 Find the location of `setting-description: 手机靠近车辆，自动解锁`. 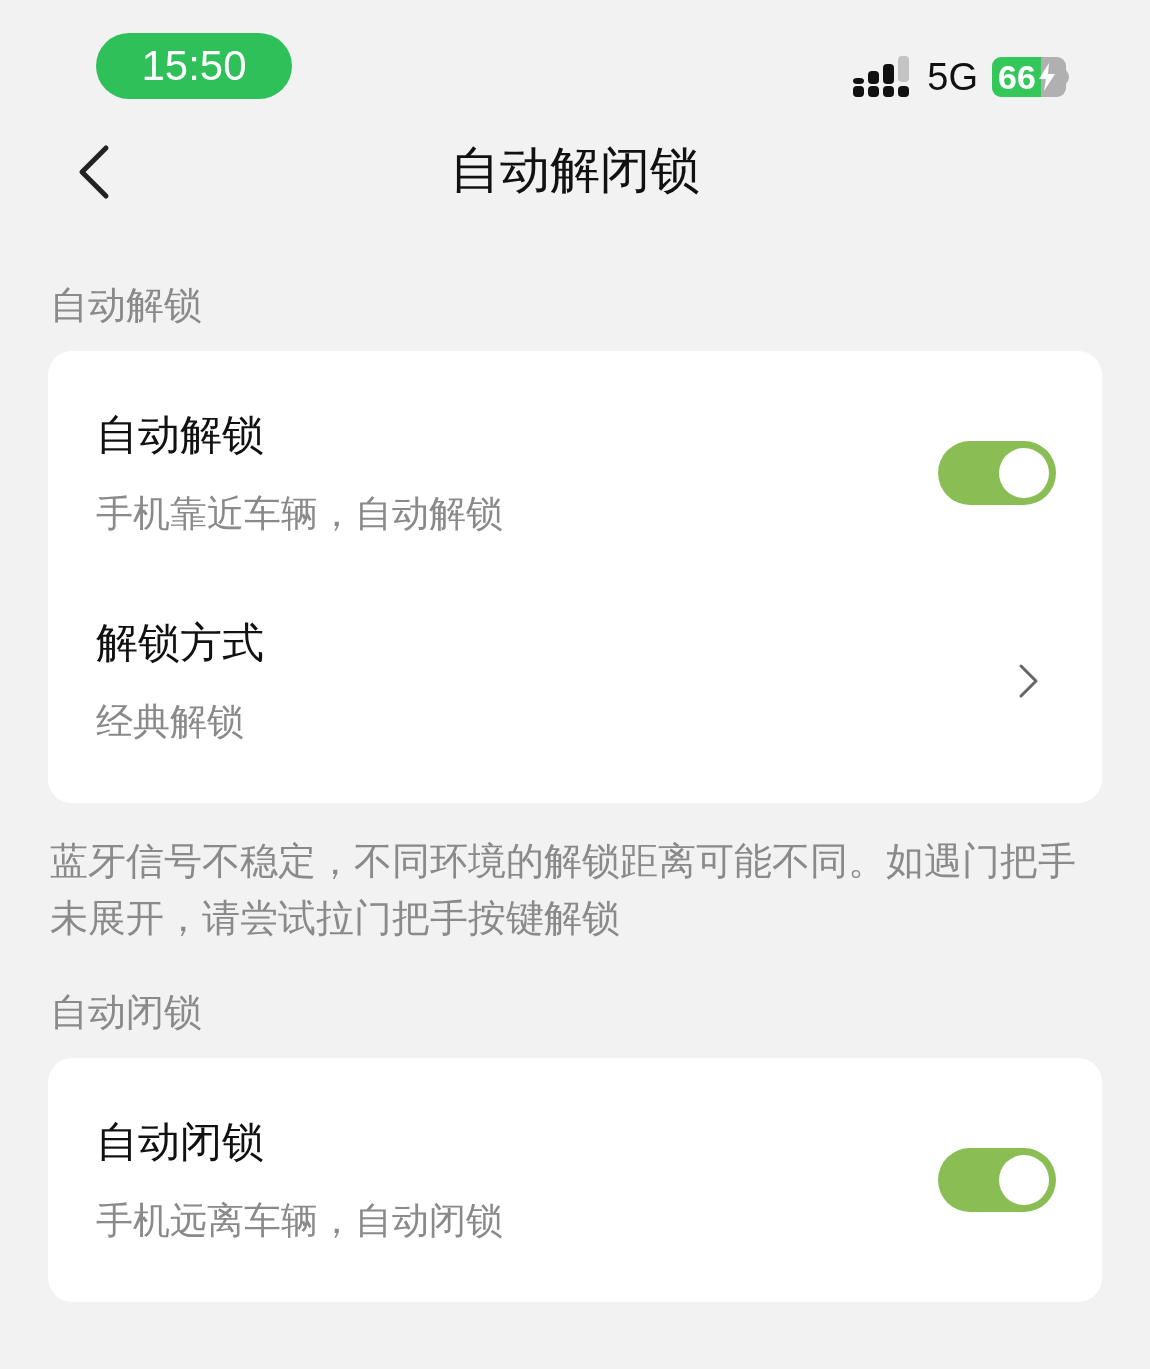

setting-description: 手机靠近车辆，自动解锁 is located at coordinates (300, 514).